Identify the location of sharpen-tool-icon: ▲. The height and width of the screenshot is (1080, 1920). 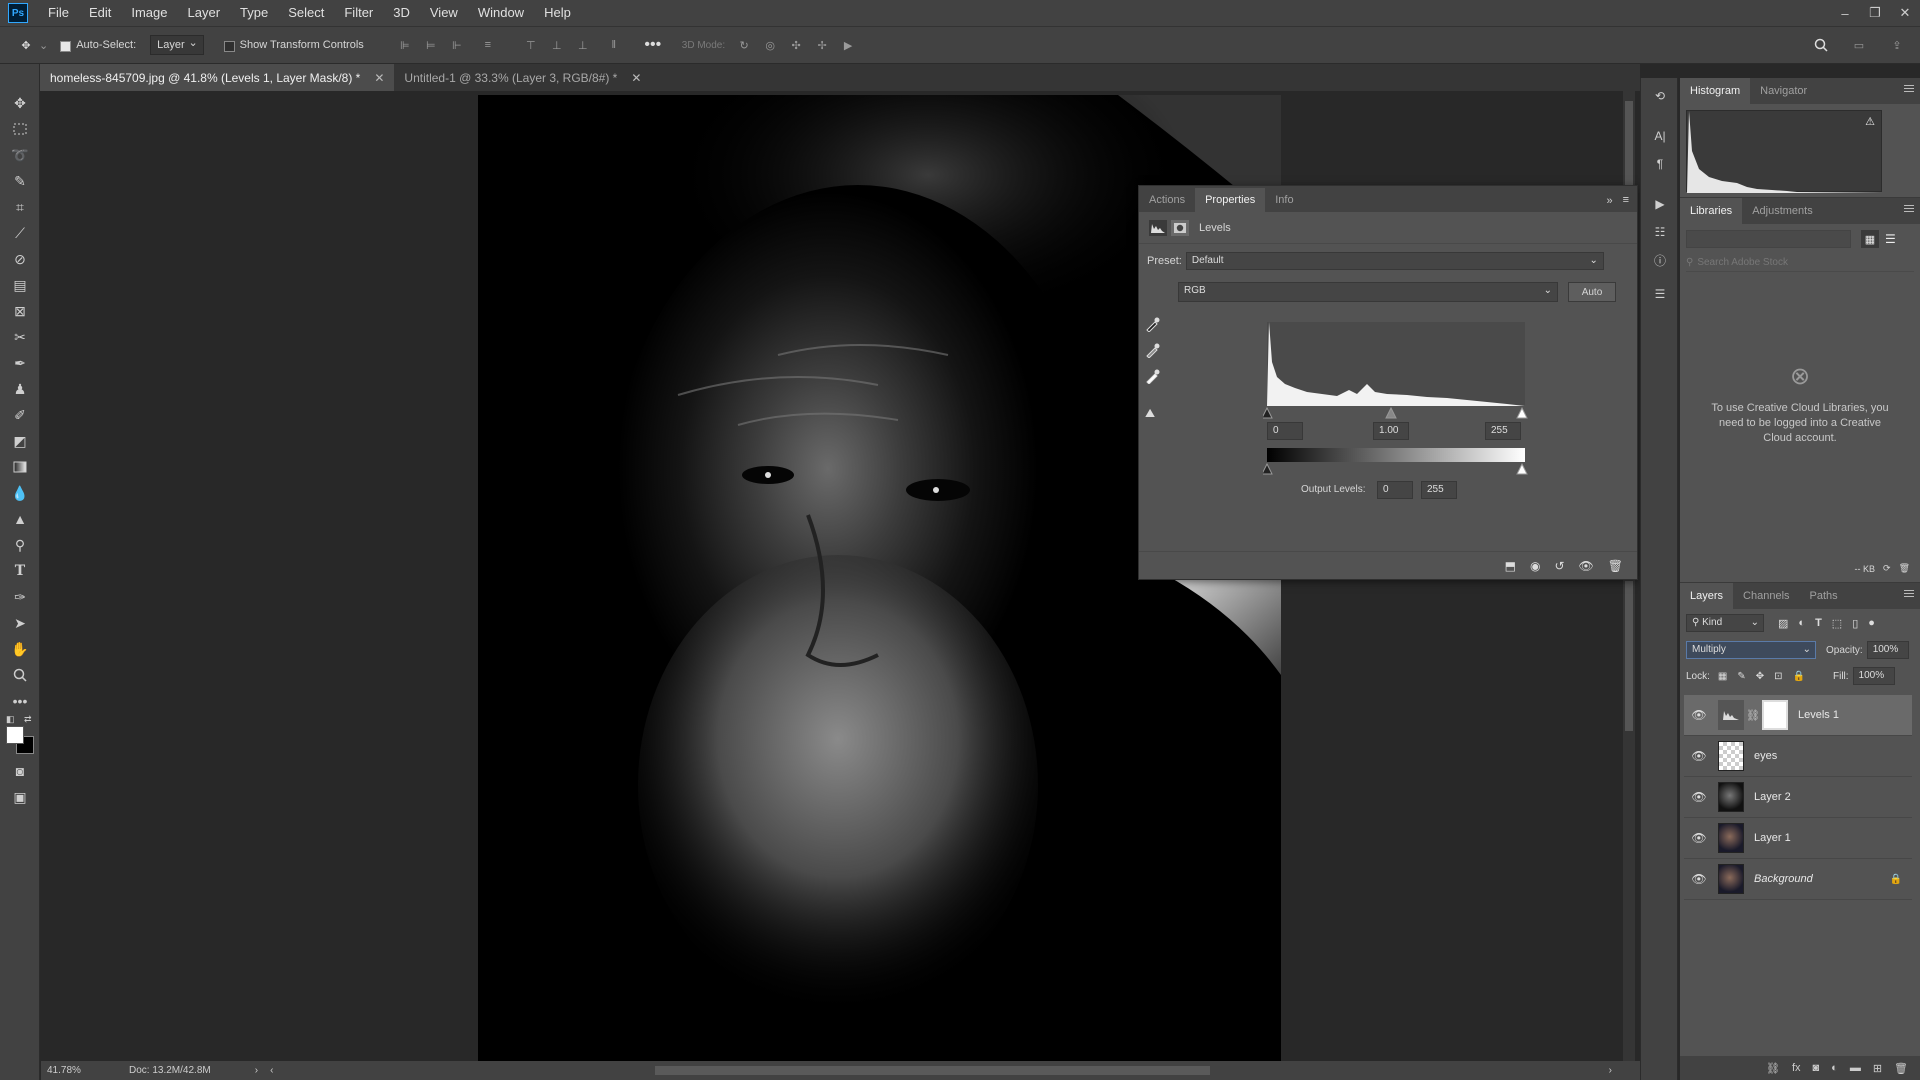
(20, 519).